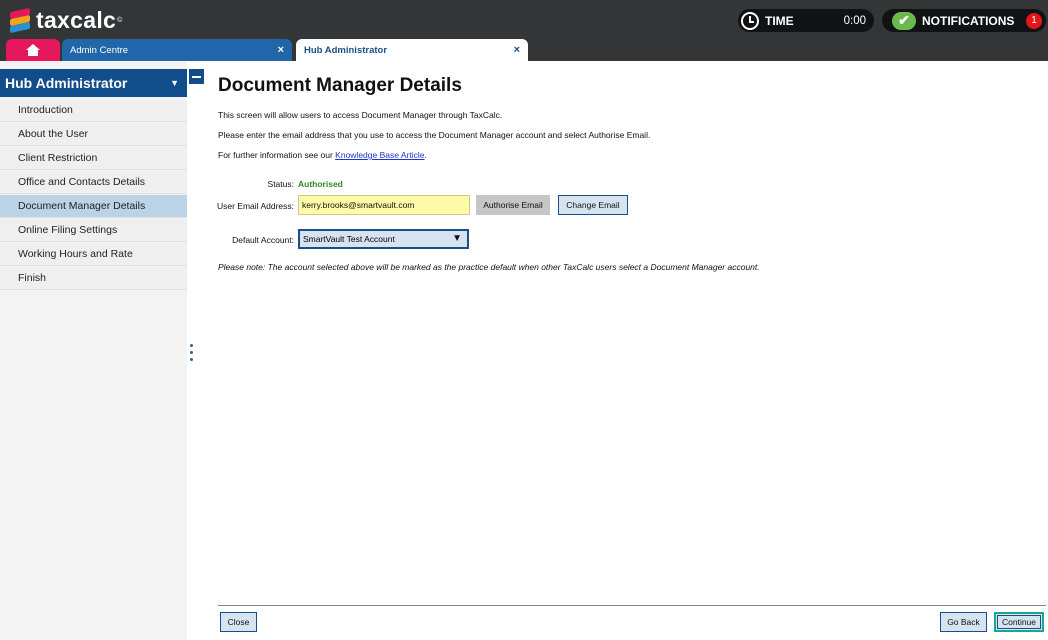  I want to click on time-value: 0:00, so click(854, 20).